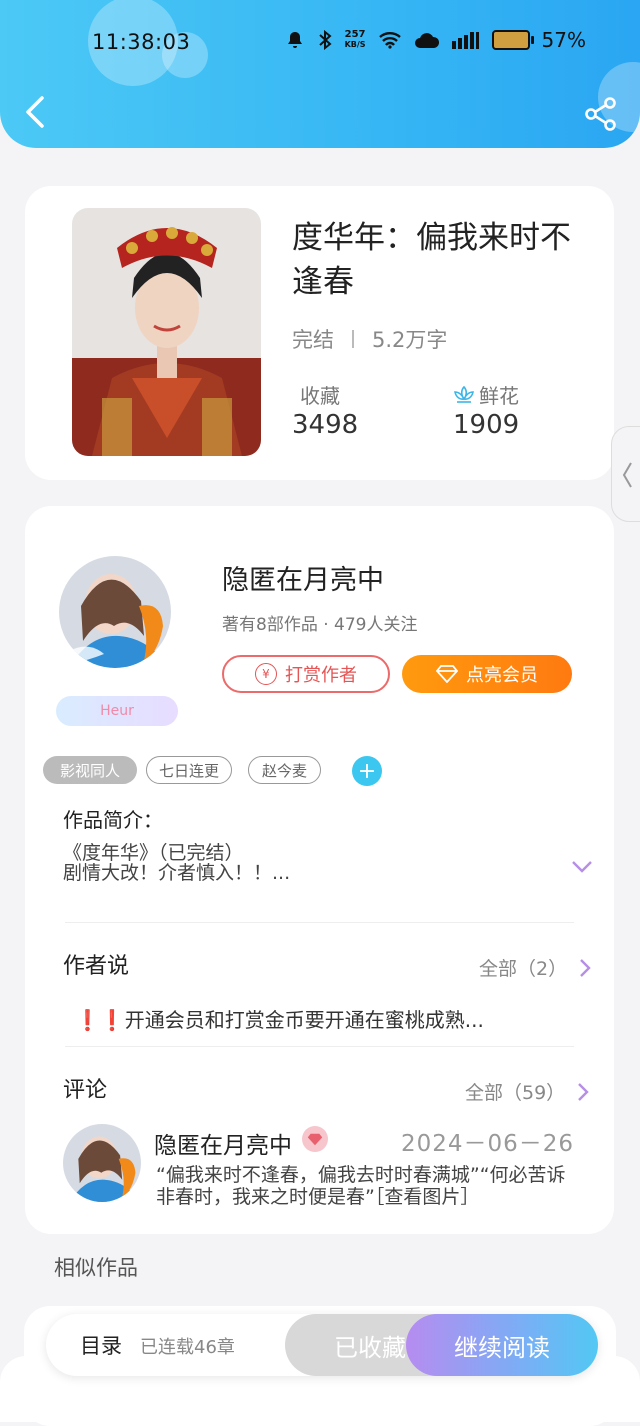 This screenshot has height=1426, width=640. What do you see at coordinates (320, 625) in the screenshot?
I see `author-summary: 著有8部作品 · 479人关注` at bounding box center [320, 625].